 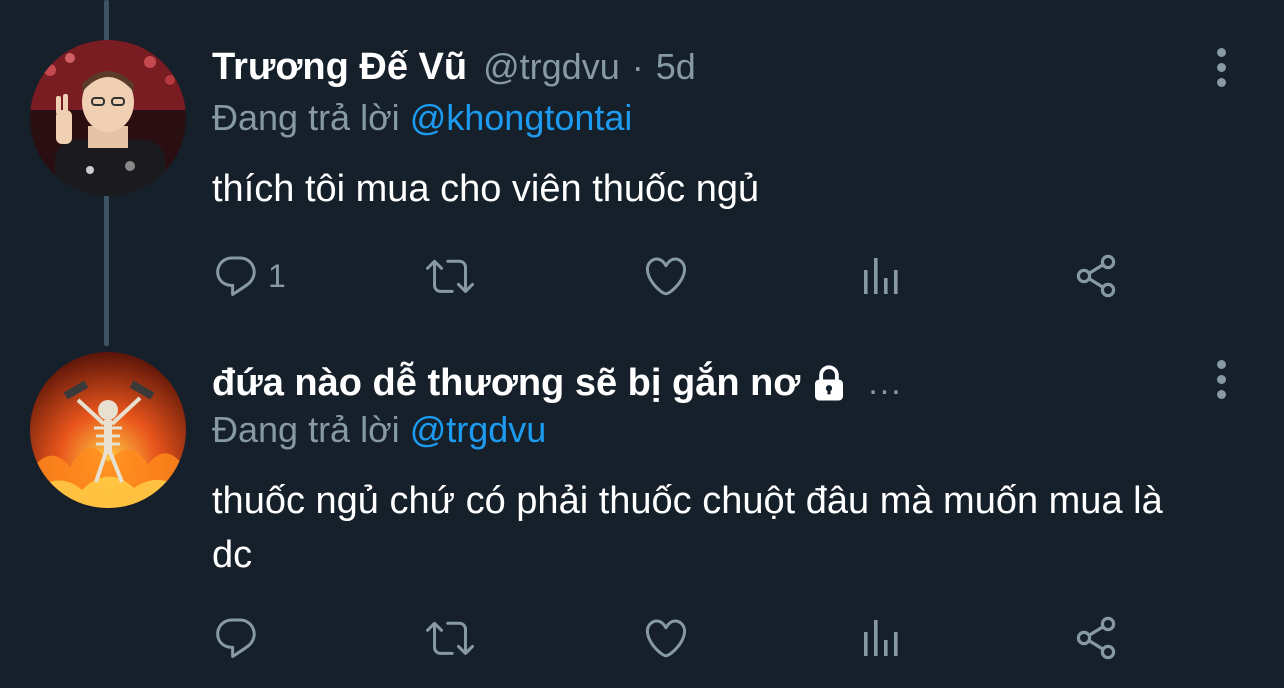 I want to click on tweet-header: Trương Đế Vũ @trgdvu · 5d, so click(x=454, y=67).